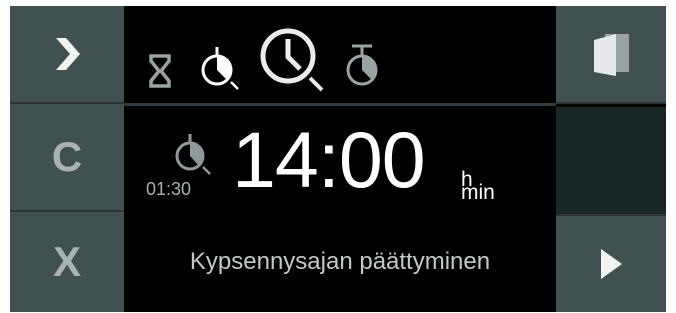 The height and width of the screenshot is (313, 676). What do you see at coordinates (611, 103) in the screenshot?
I see `separator` at bounding box center [611, 103].